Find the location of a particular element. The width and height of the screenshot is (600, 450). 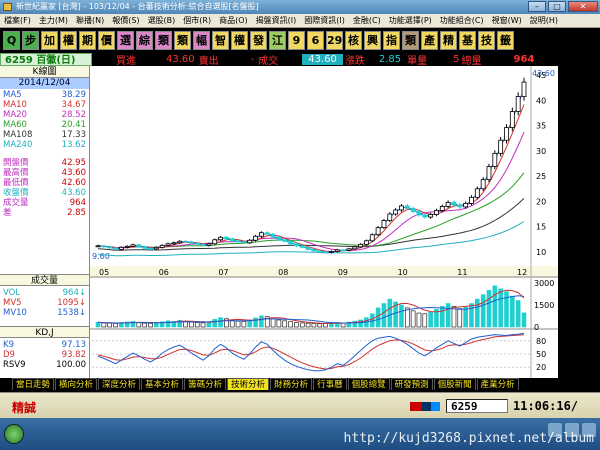

menu-item: 功能選擇(P) is located at coordinates (410, 20).